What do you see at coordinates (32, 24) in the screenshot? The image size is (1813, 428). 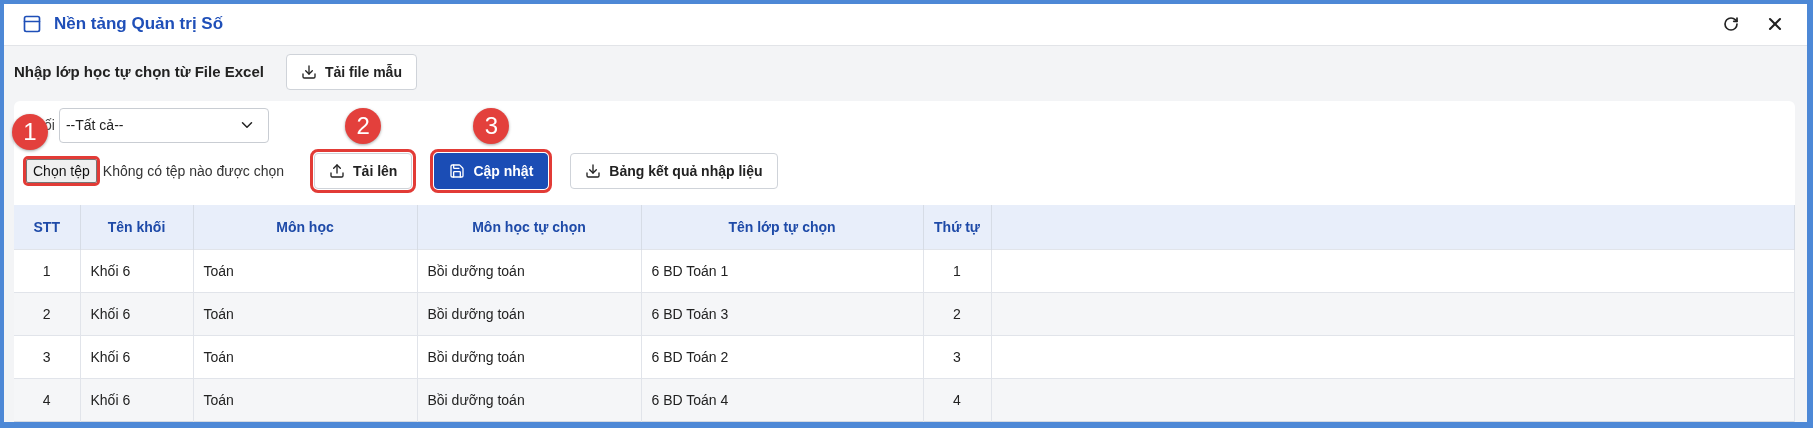 I see `window-icon` at bounding box center [32, 24].